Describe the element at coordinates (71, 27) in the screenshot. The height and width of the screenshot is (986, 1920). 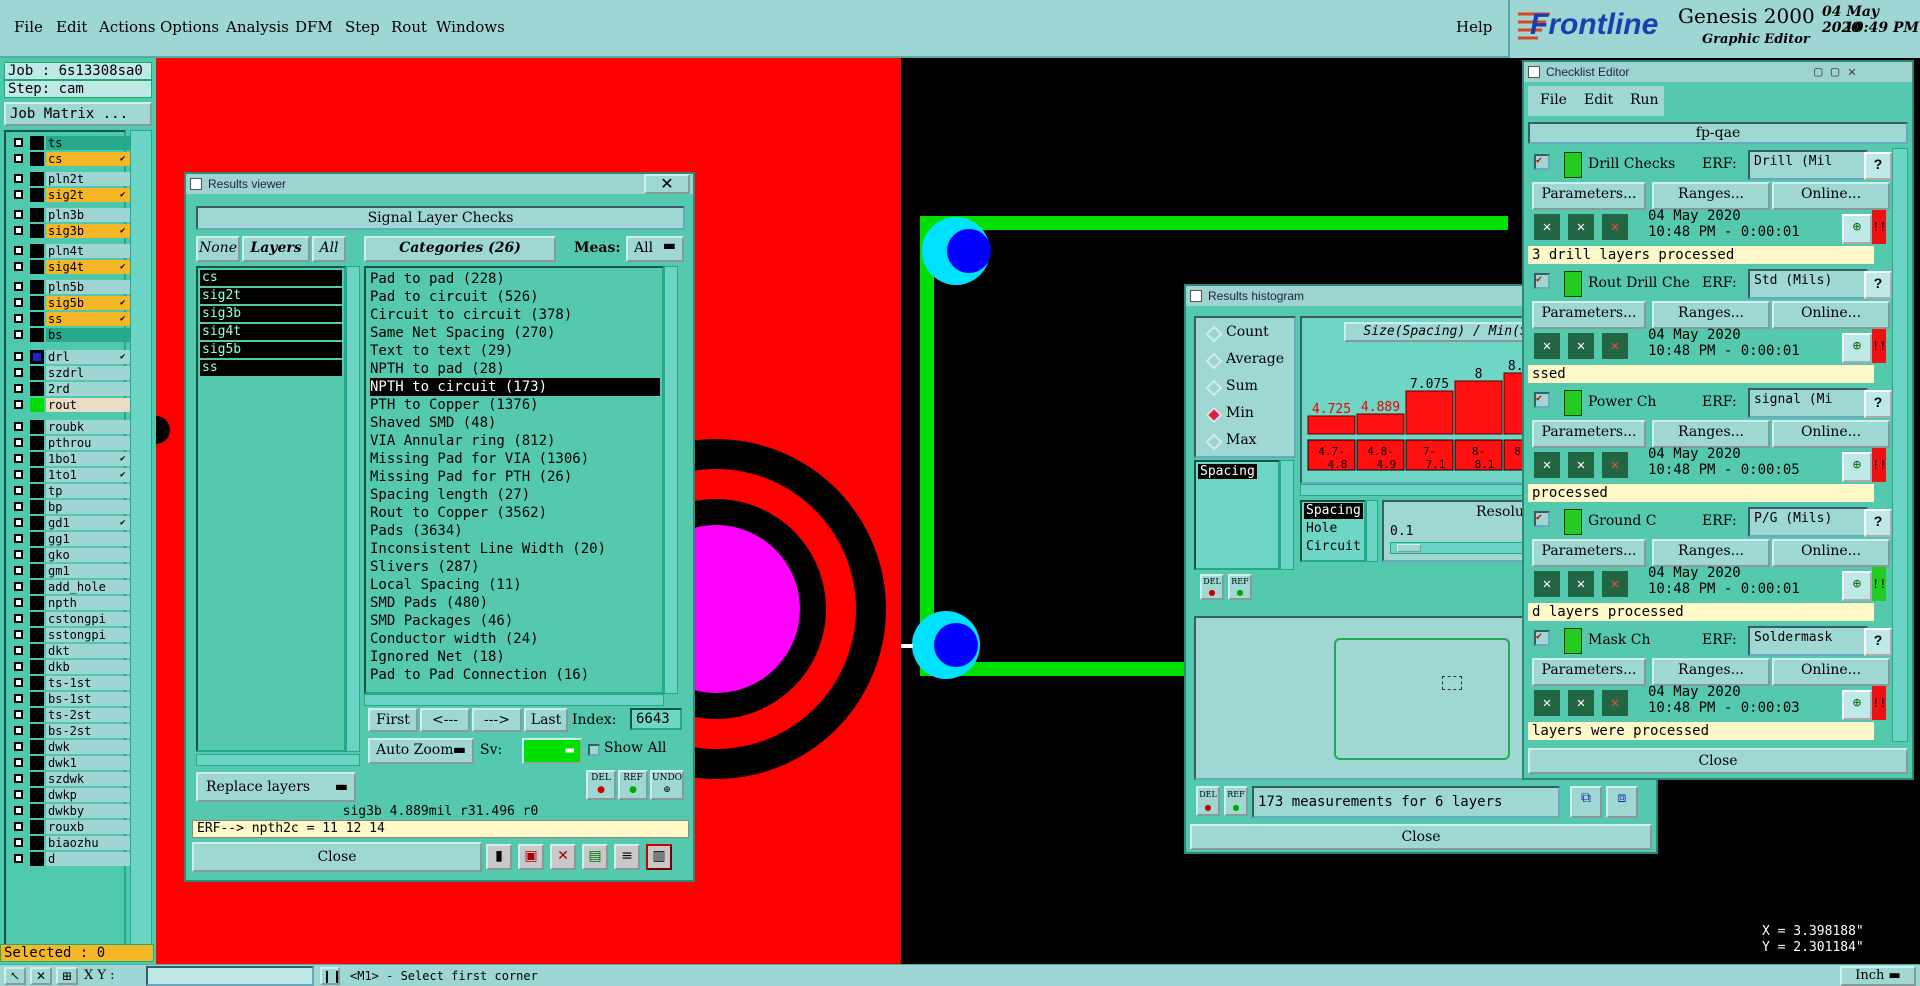
I see `menu-edit: Edit` at that location.